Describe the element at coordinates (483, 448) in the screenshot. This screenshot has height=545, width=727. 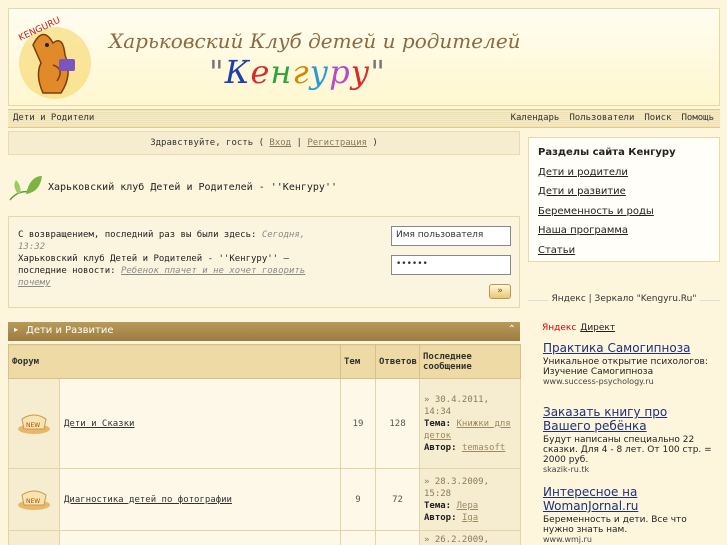
I see `last-post-author-link: temasoft` at that location.